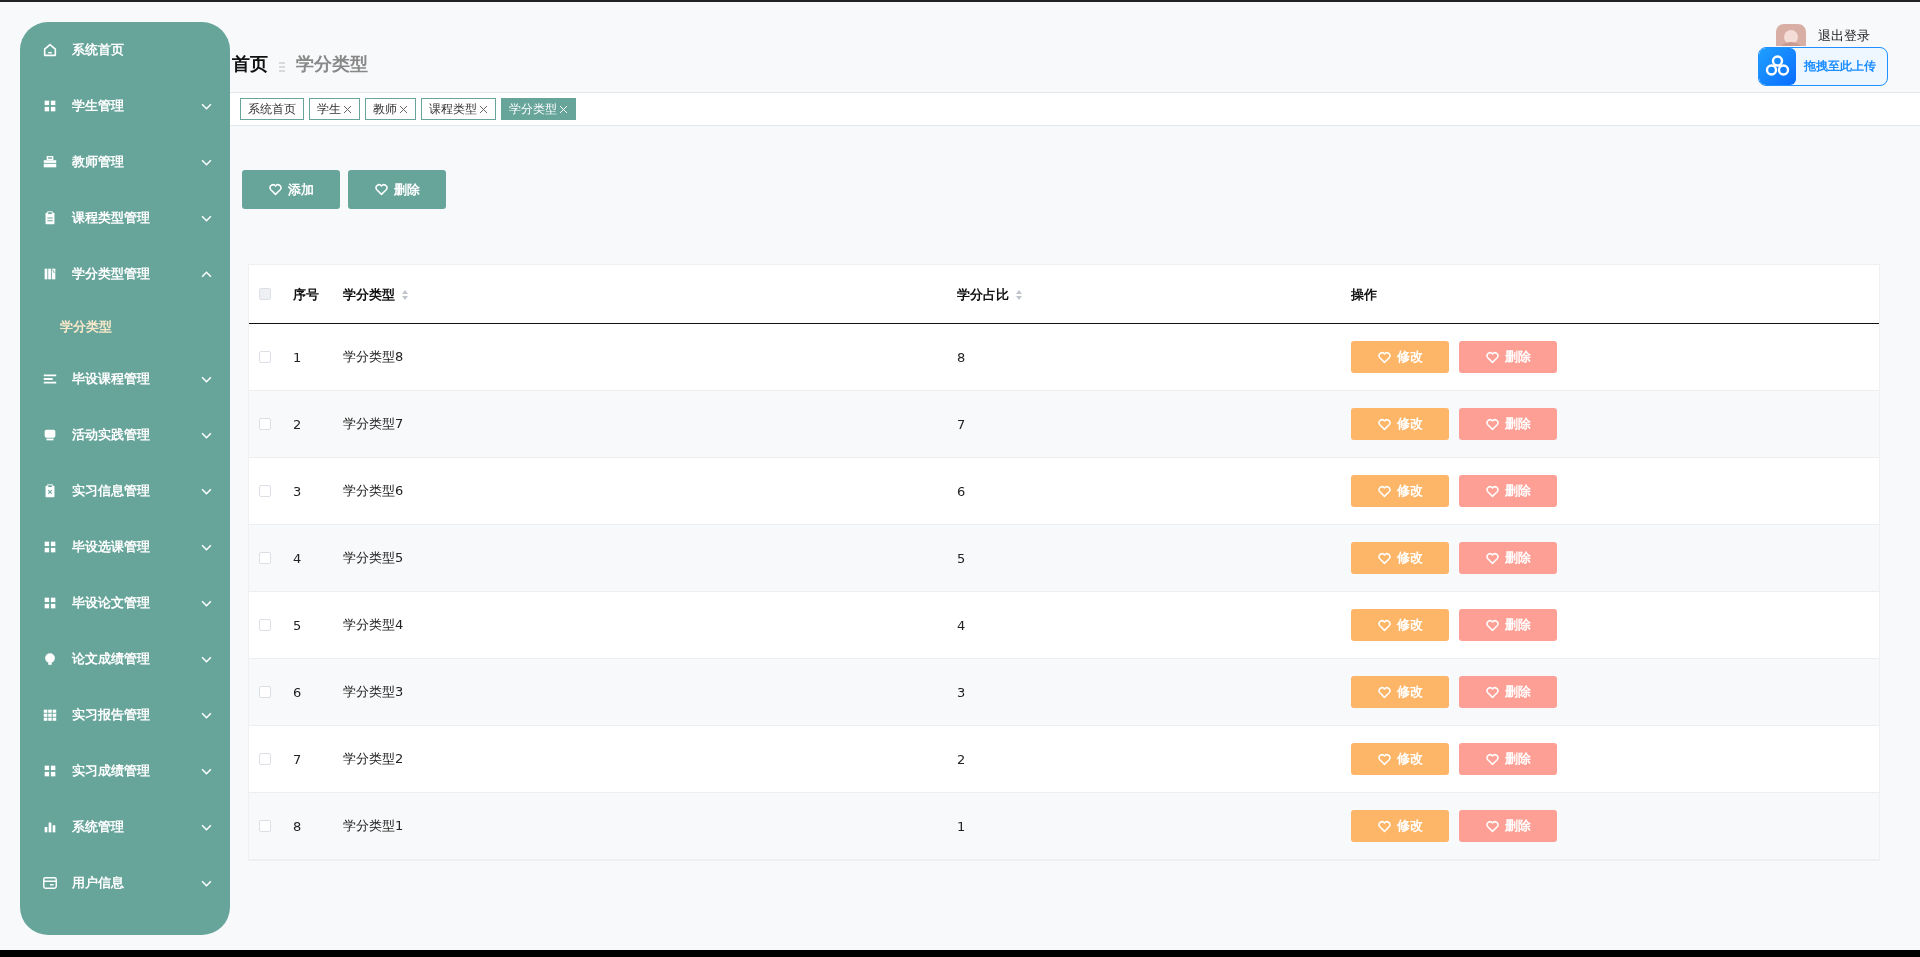  Describe the element at coordinates (282, 67) in the screenshot. I see `separator-icon` at that location.